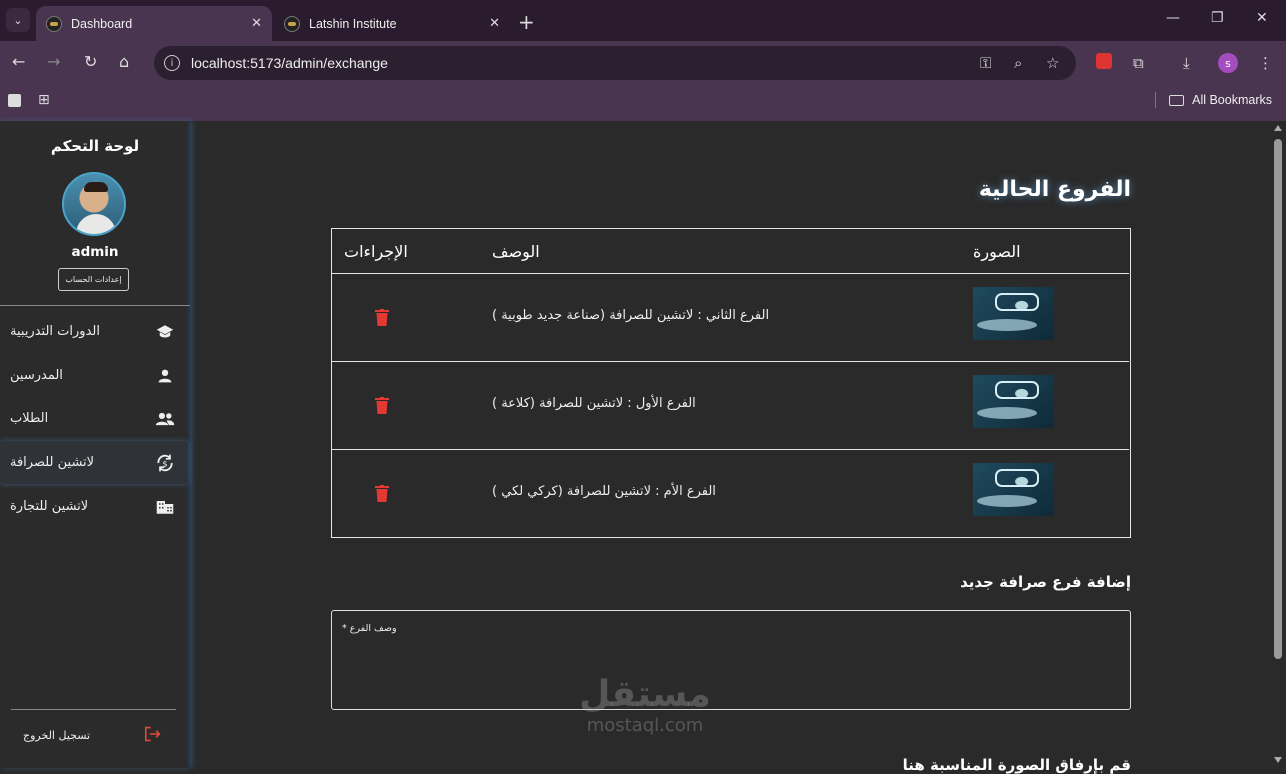 Image resolution: width=1286 pixels, height=774 pixels. I want to click on tab-title: Dashboard, so click(102, 23).